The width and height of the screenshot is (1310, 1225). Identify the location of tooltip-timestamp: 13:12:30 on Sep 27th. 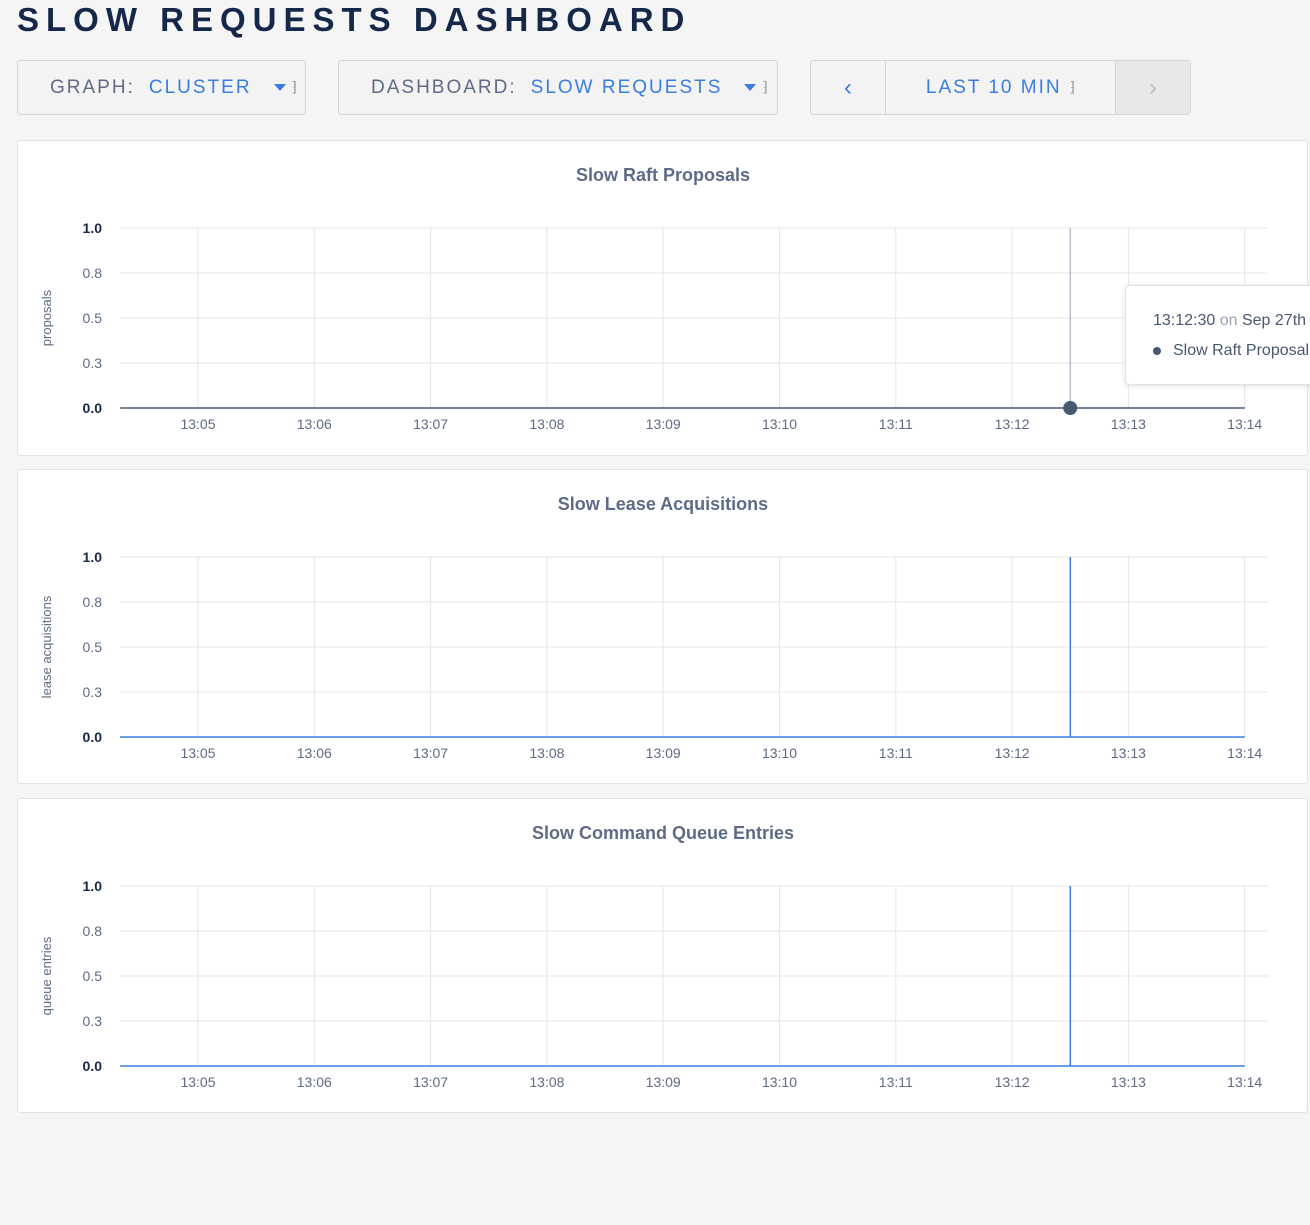
(1229, 321).